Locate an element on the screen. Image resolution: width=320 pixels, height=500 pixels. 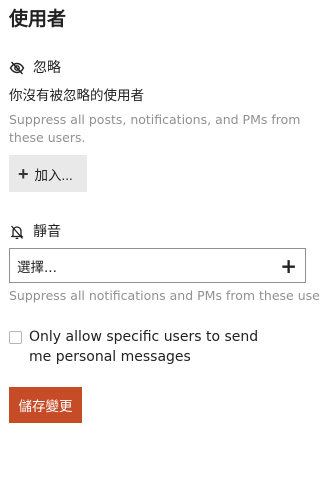
ignored-users-header: 忽略 is located at coordinates (35, 68).